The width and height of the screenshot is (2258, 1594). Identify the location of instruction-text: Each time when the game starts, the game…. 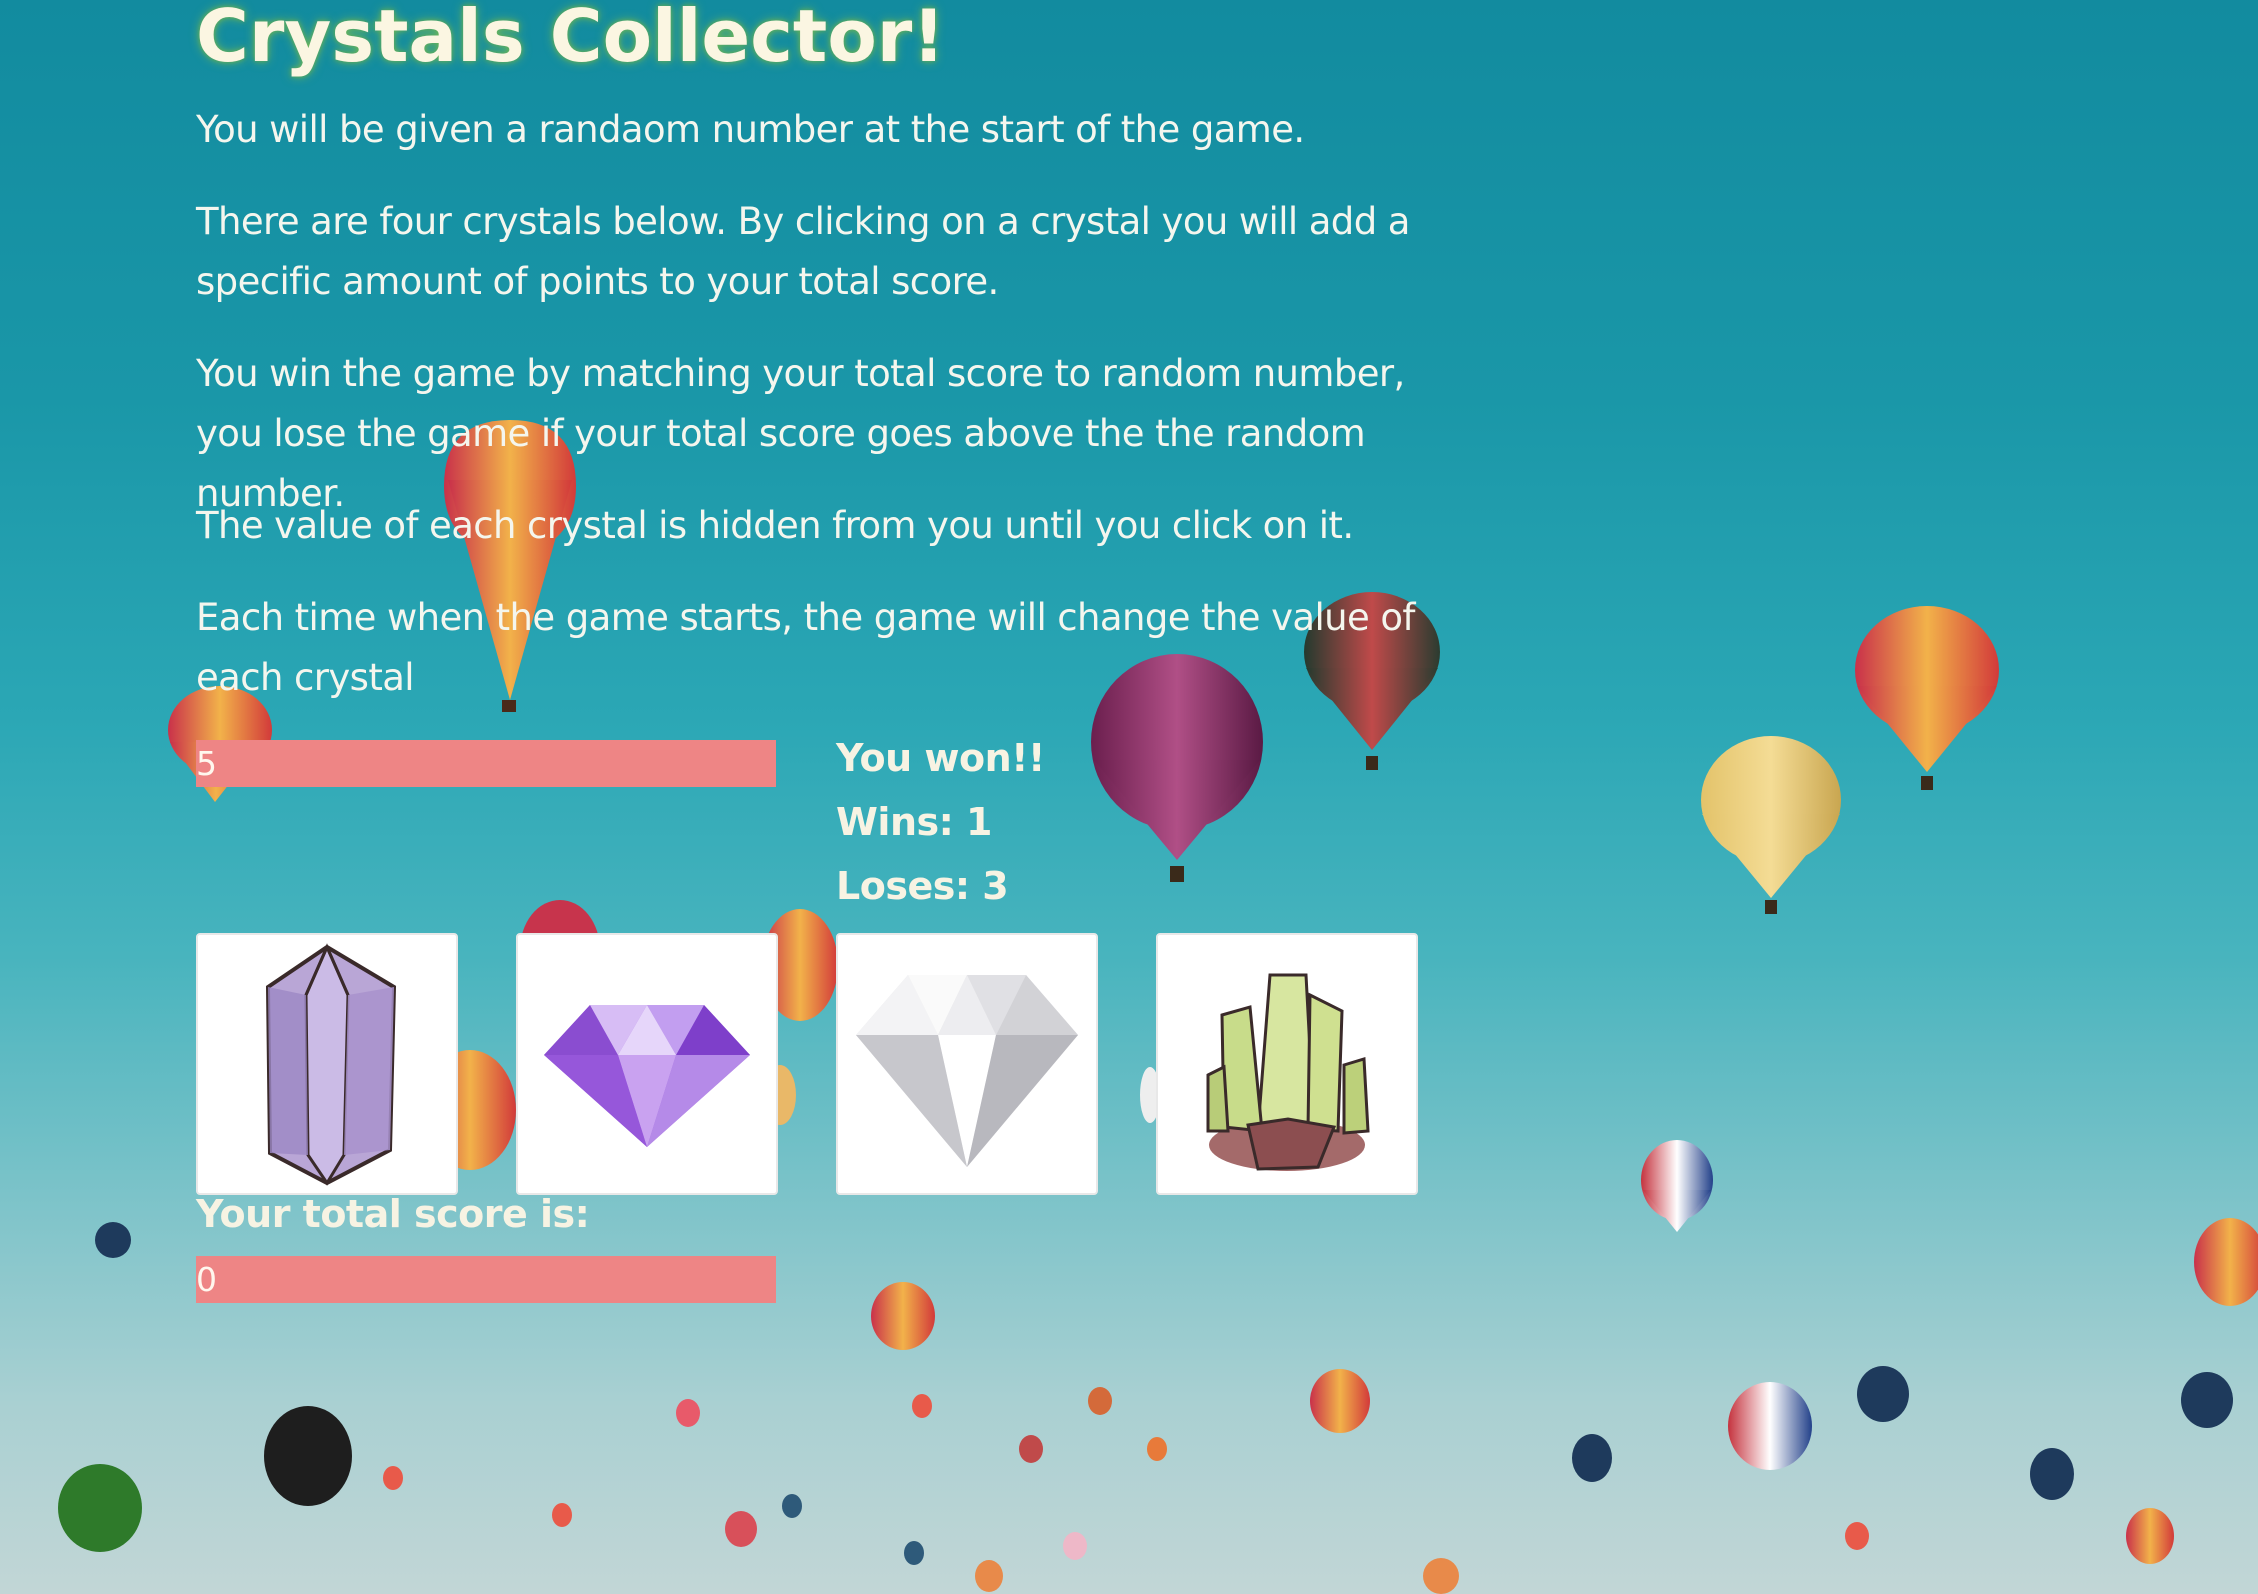
(805, 647).